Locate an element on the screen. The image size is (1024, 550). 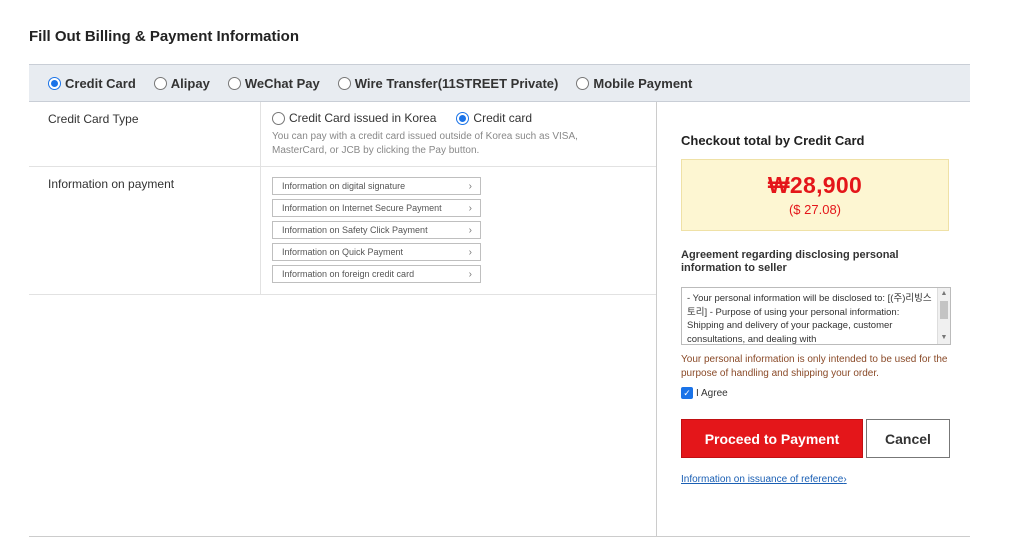
method-label: Mobile Payment is located at coordinates (643, 83).